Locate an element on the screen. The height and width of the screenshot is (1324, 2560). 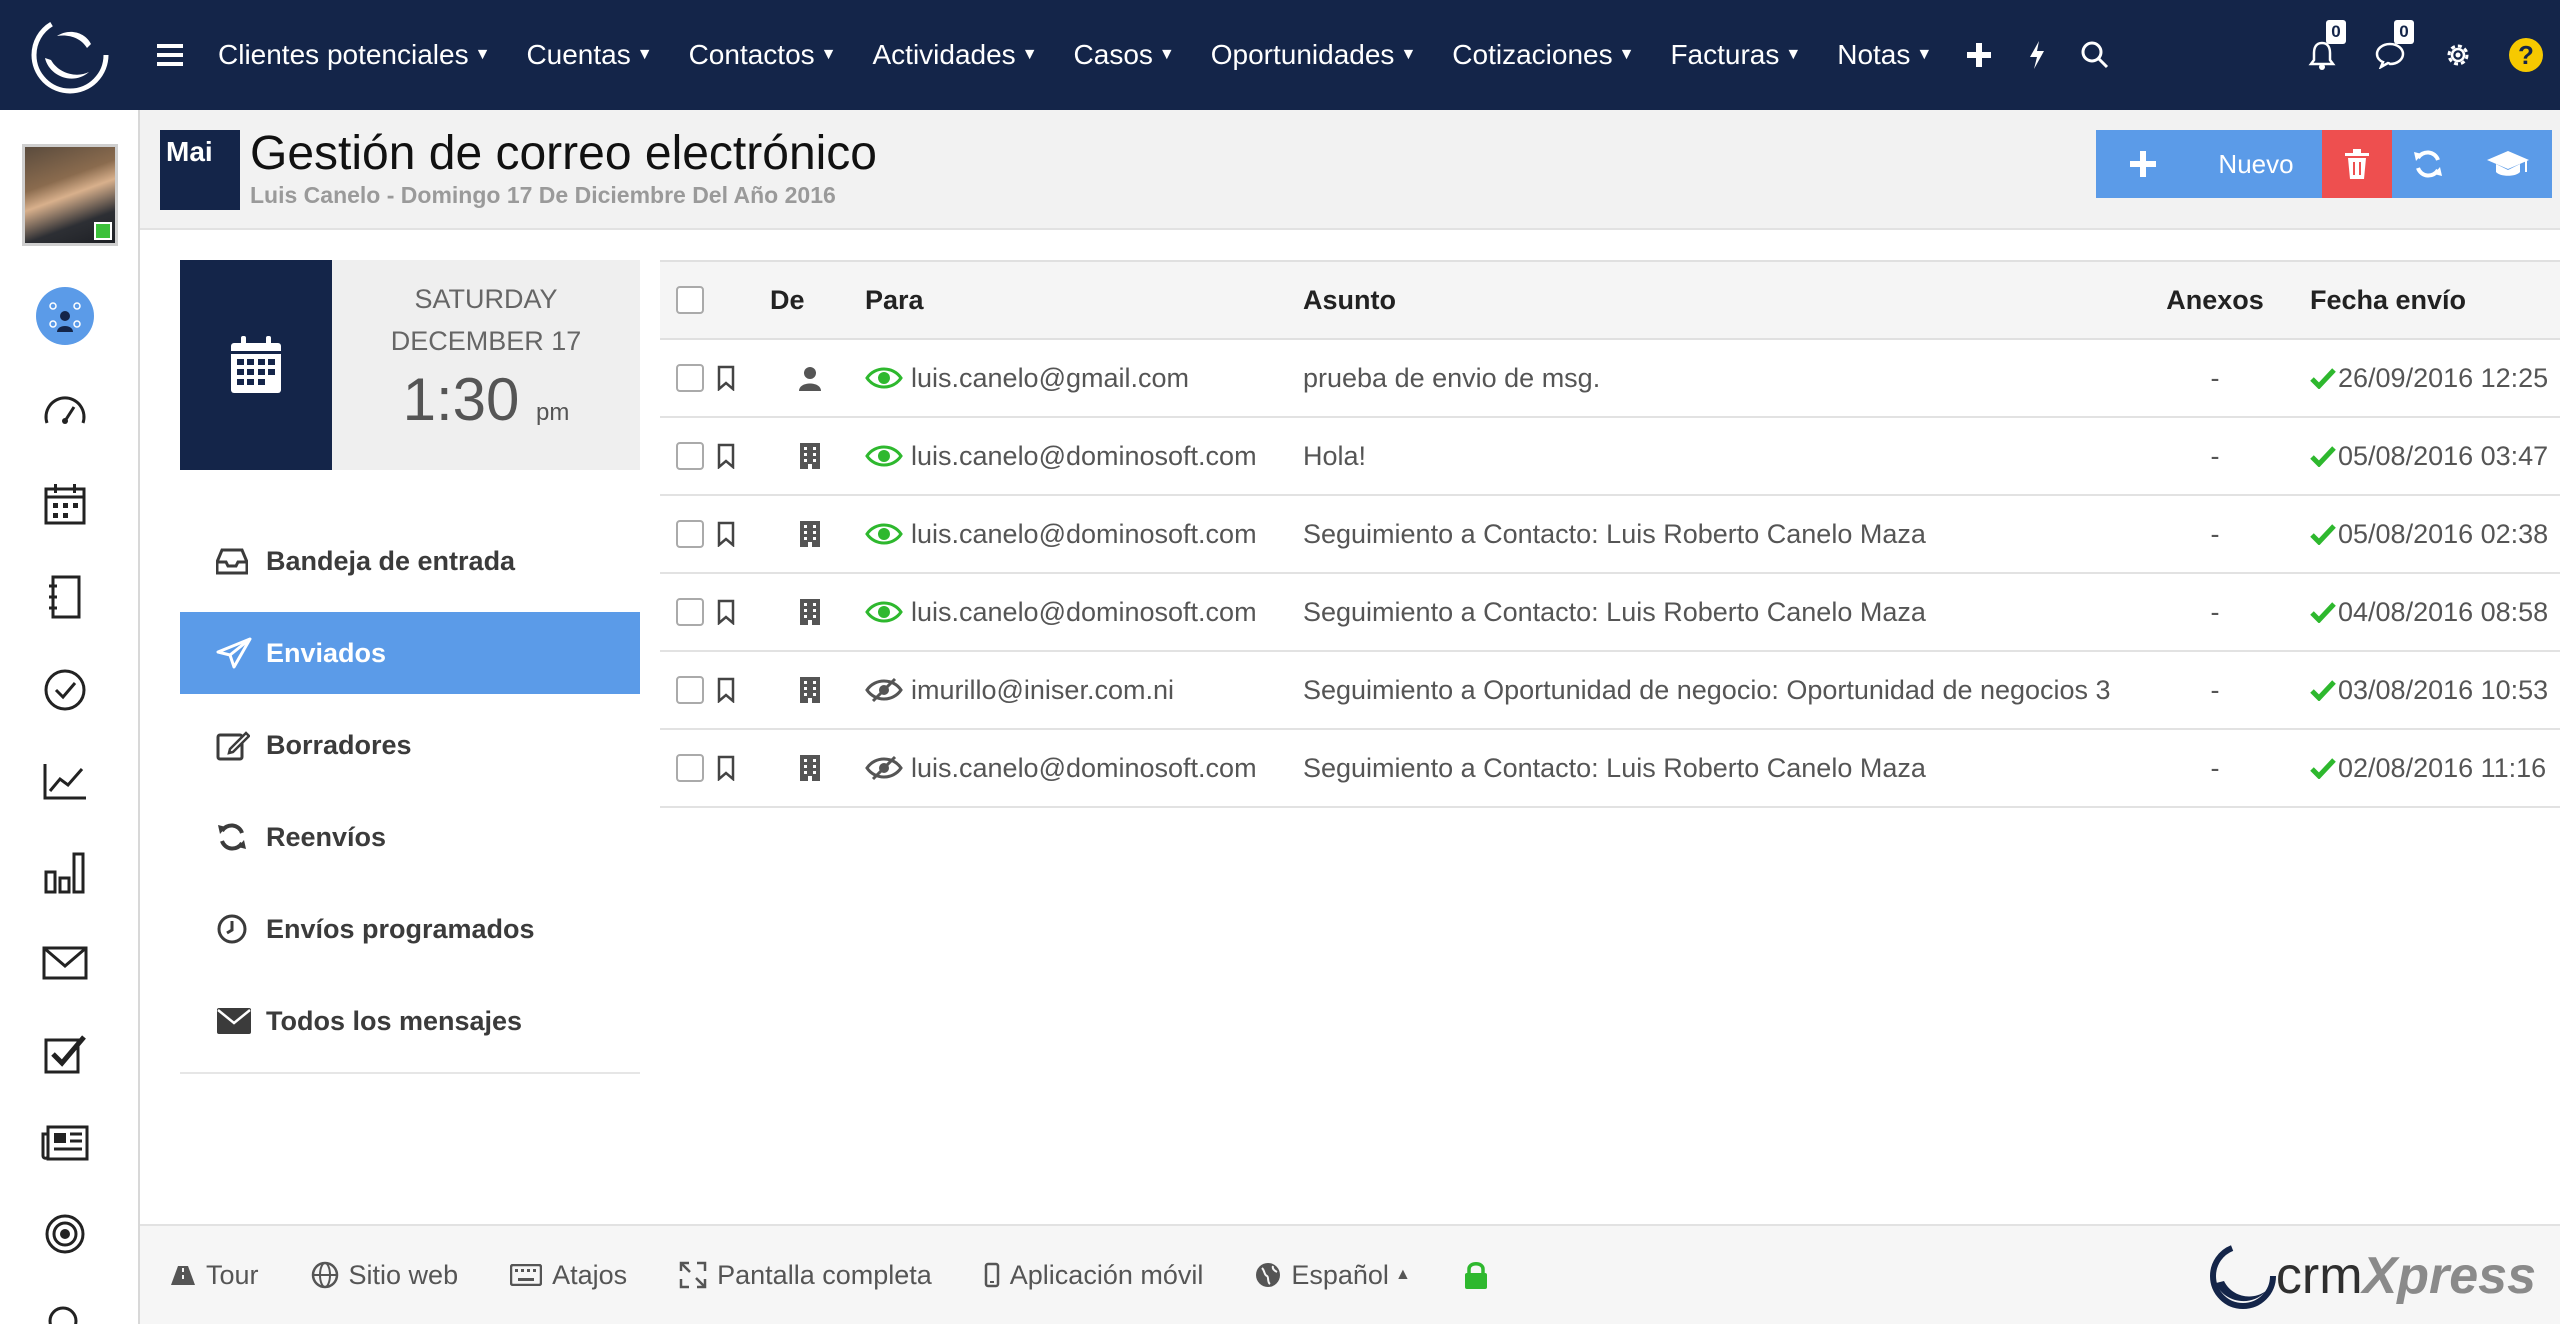
select-all-checkbox is located at coordinates (690, 300).